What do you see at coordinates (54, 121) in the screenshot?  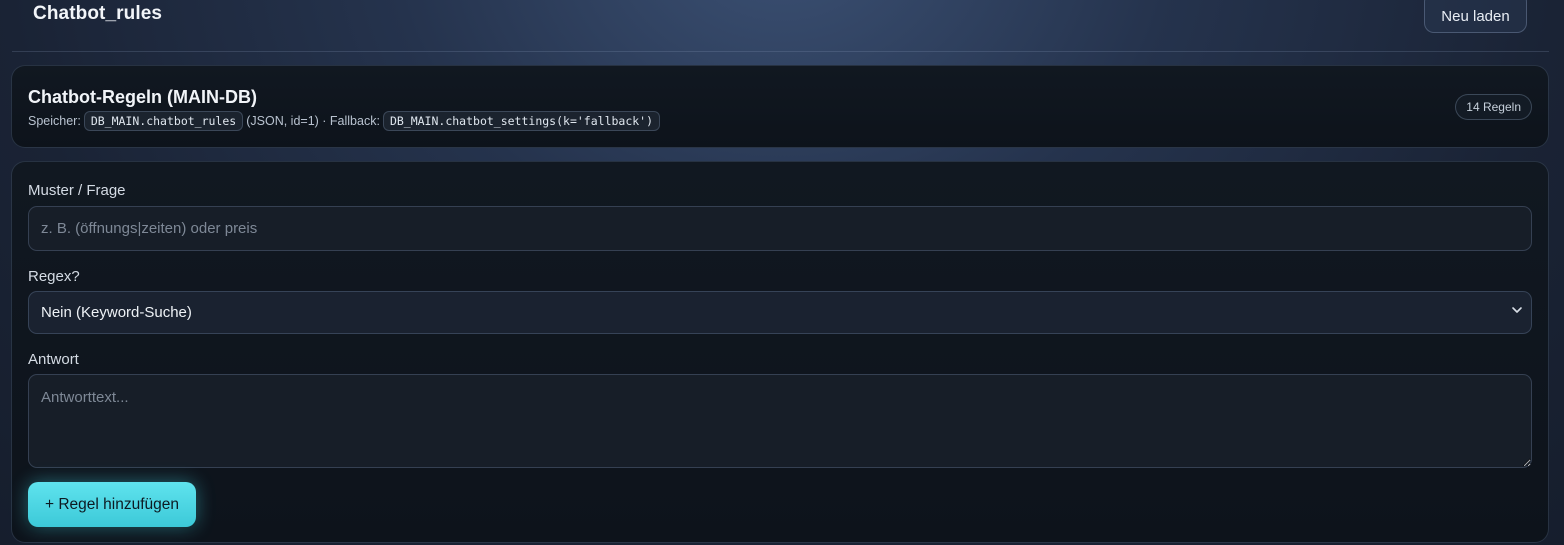 I see `storage-prefix: Speicher:` at bounding box center [54, 121].